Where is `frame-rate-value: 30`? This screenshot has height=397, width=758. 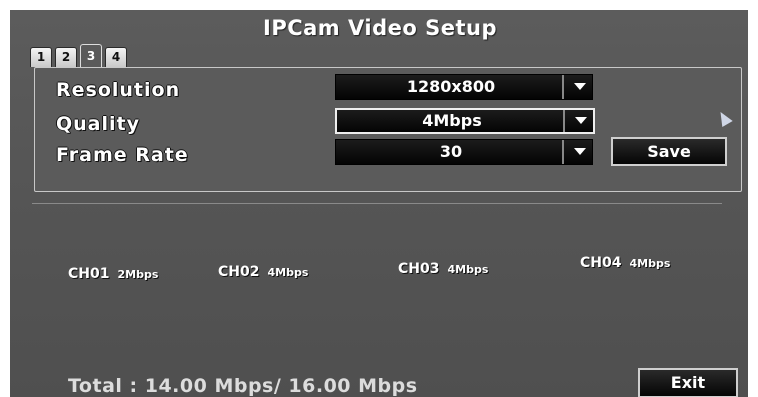
frame-rate-value: 30 is located at coordinates (451, 151).